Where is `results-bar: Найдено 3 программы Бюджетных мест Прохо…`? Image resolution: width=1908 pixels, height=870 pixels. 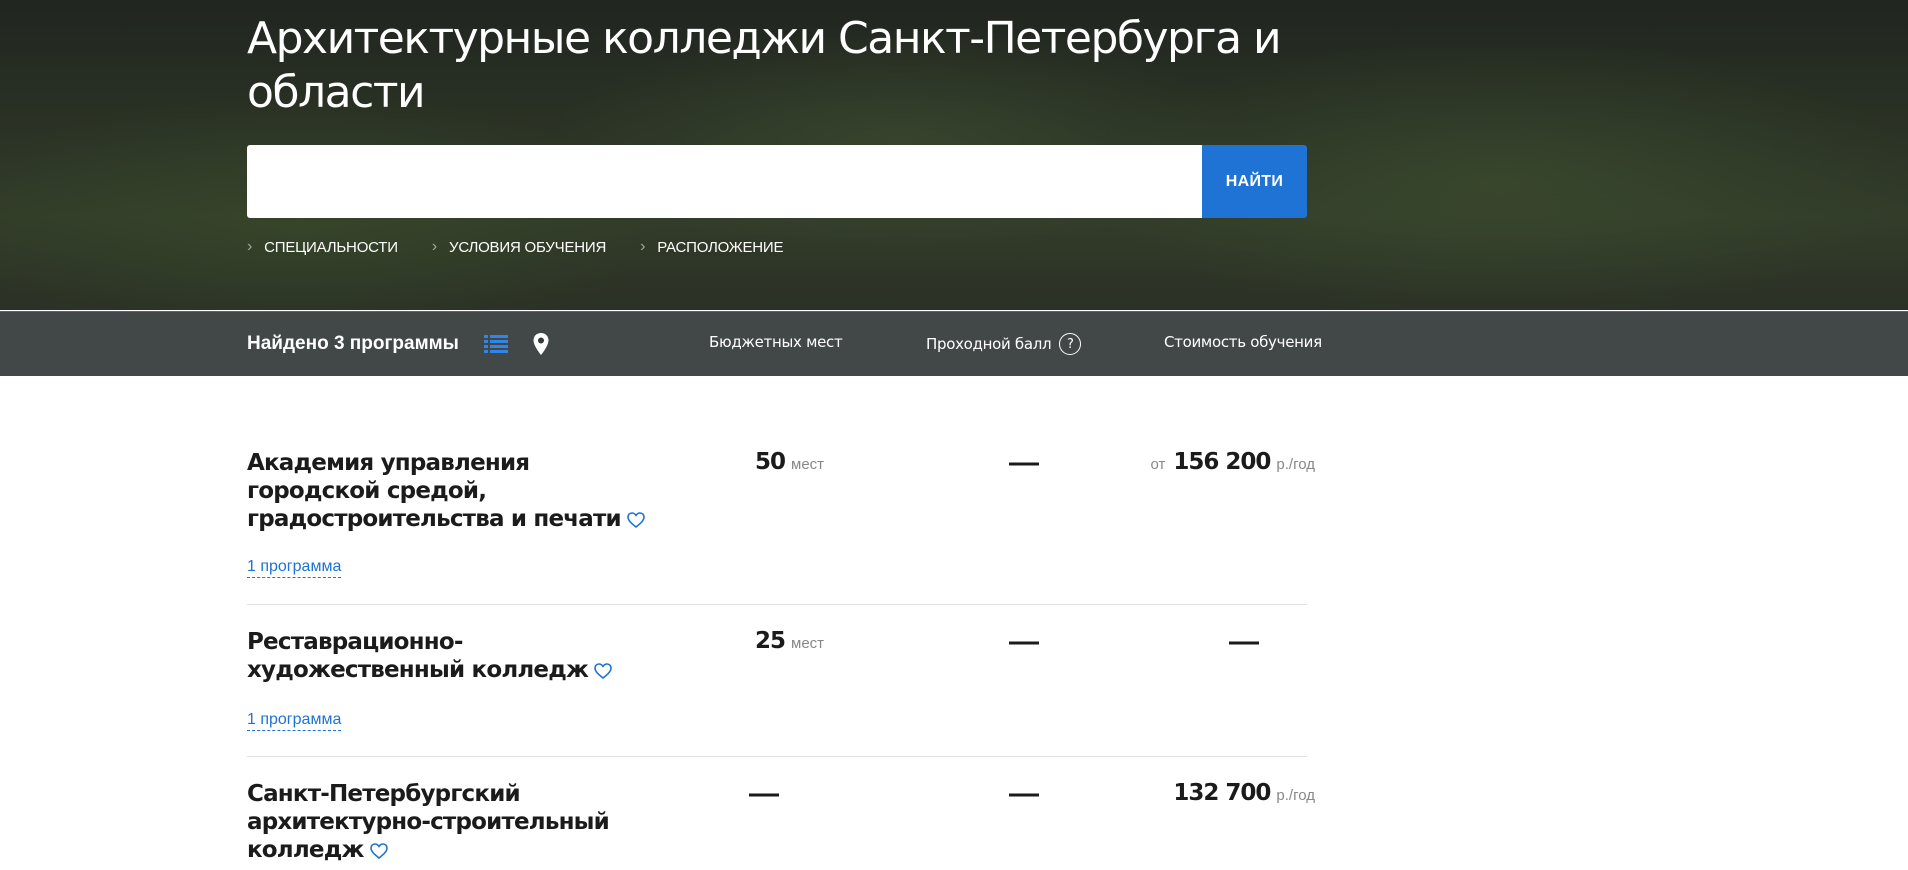
results-bar: Найдено 3 программы Бюджетных мест Прохо… is located at coordinates (954, 343).